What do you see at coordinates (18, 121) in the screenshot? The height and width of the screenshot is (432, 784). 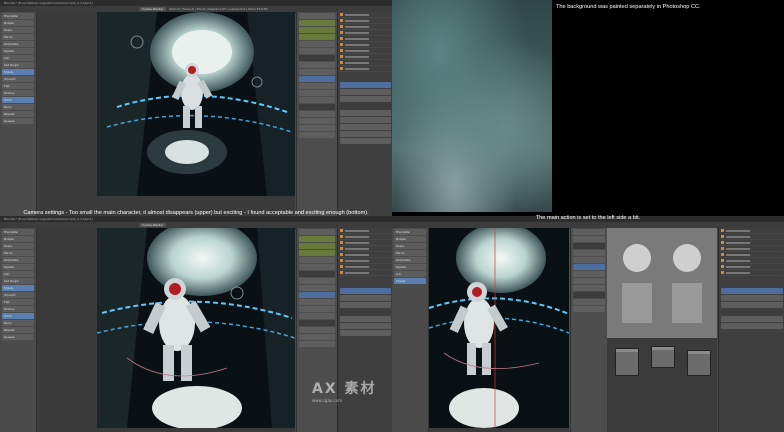 I see `tool-grease: Grease` at bounding box center [18, 121].